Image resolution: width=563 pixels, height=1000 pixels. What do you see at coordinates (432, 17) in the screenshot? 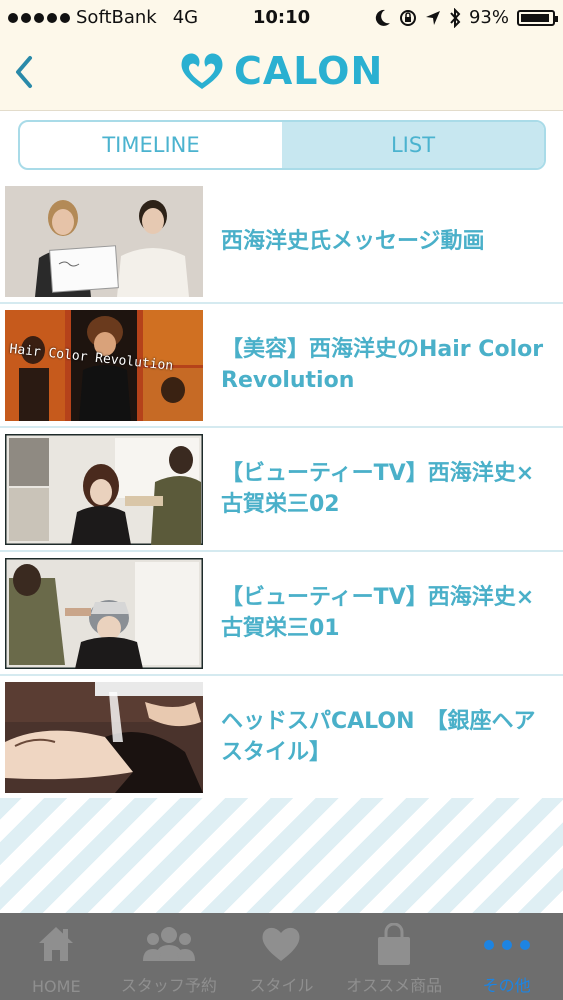
I see `location-icon` at bounding box center [432, 17].